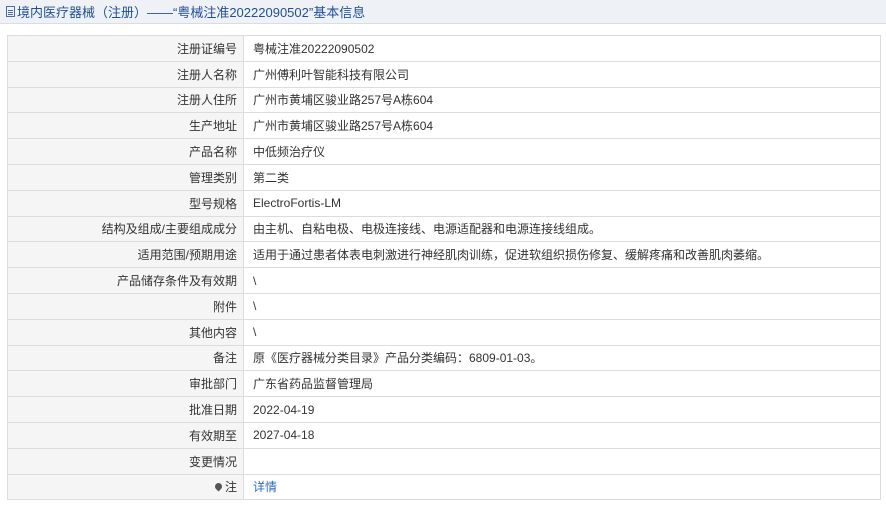  Describe the element at coordinates (125, 100) in the screenshot. I see `row-label: 注册人住所` at that location.